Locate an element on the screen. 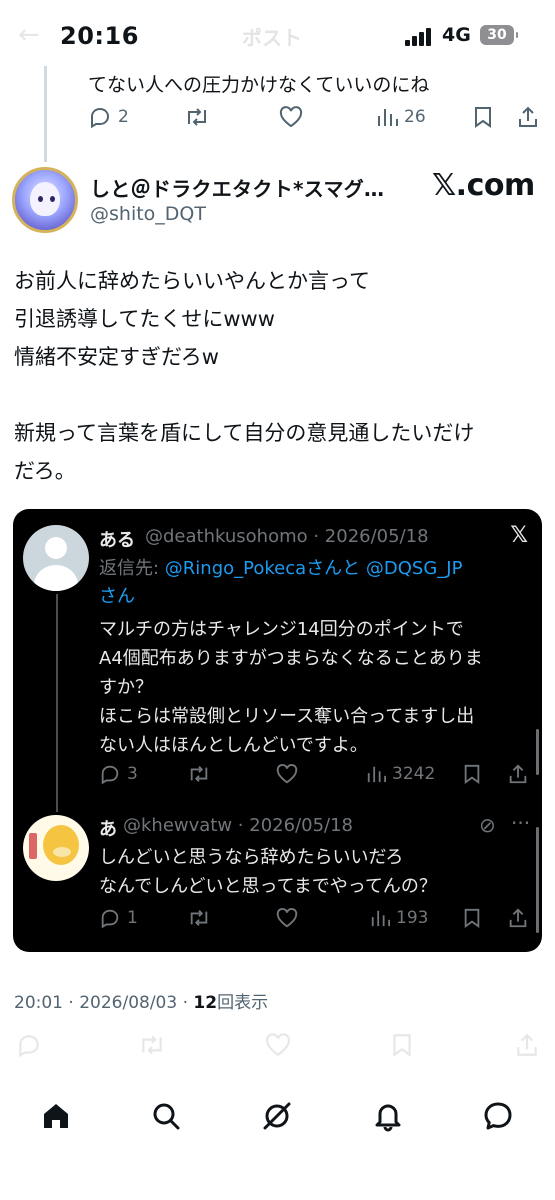 This screenshot has width=555, height=1200. timestamp-date: 20:01 · 2026/08/03 · is located at coordinates (104, 1003).